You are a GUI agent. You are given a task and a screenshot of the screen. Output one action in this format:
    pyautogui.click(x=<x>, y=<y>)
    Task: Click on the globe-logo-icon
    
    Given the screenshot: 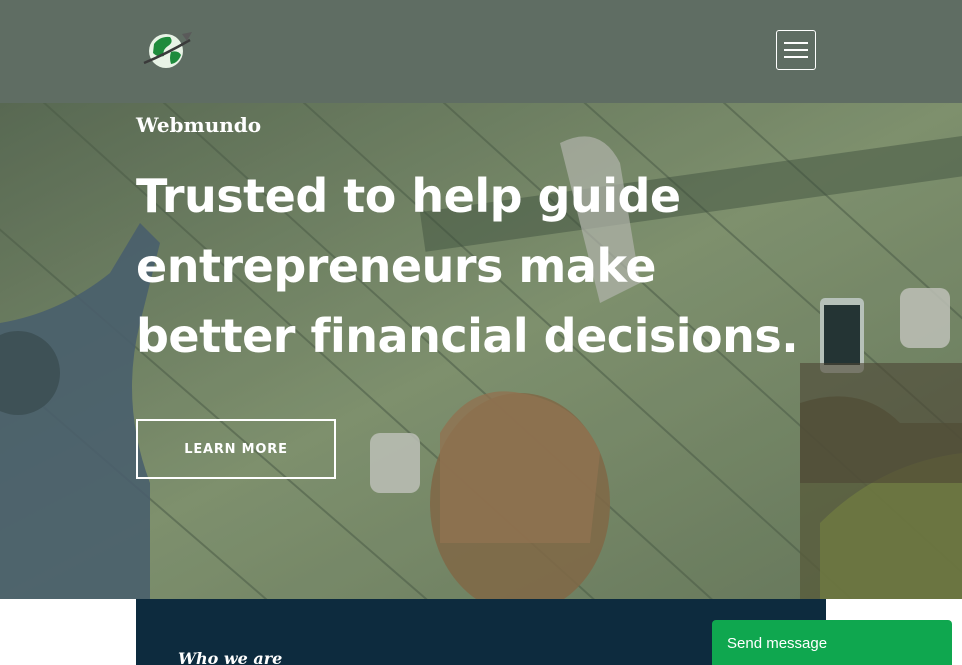 What is the action you would take?
    pyautogui.click(x=166, y=50)
    